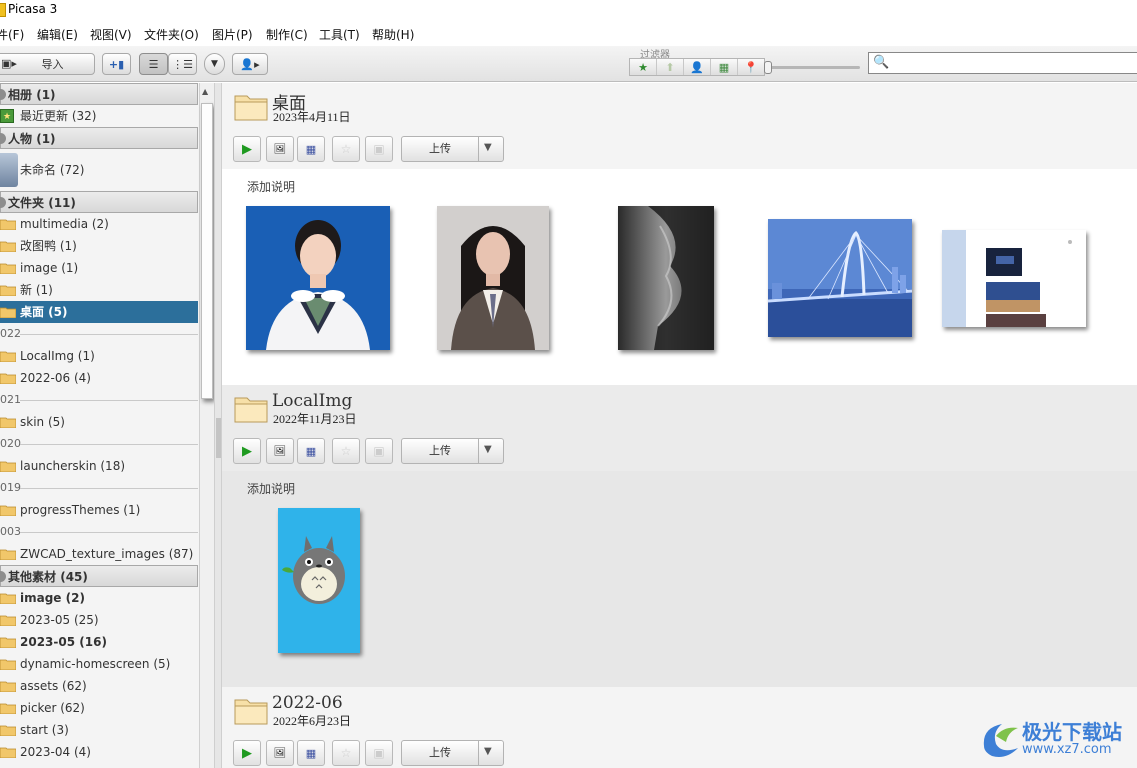 The width and height of the screenshot is (1137, 768). I want to click on photo-rocks-bw, so click(666, 278).